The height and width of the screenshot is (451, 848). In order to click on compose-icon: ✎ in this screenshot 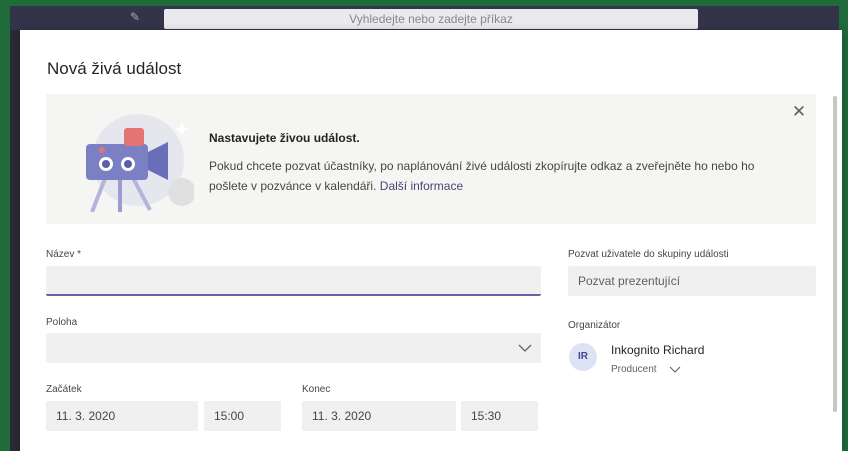, I will do `click(137, 17)`.